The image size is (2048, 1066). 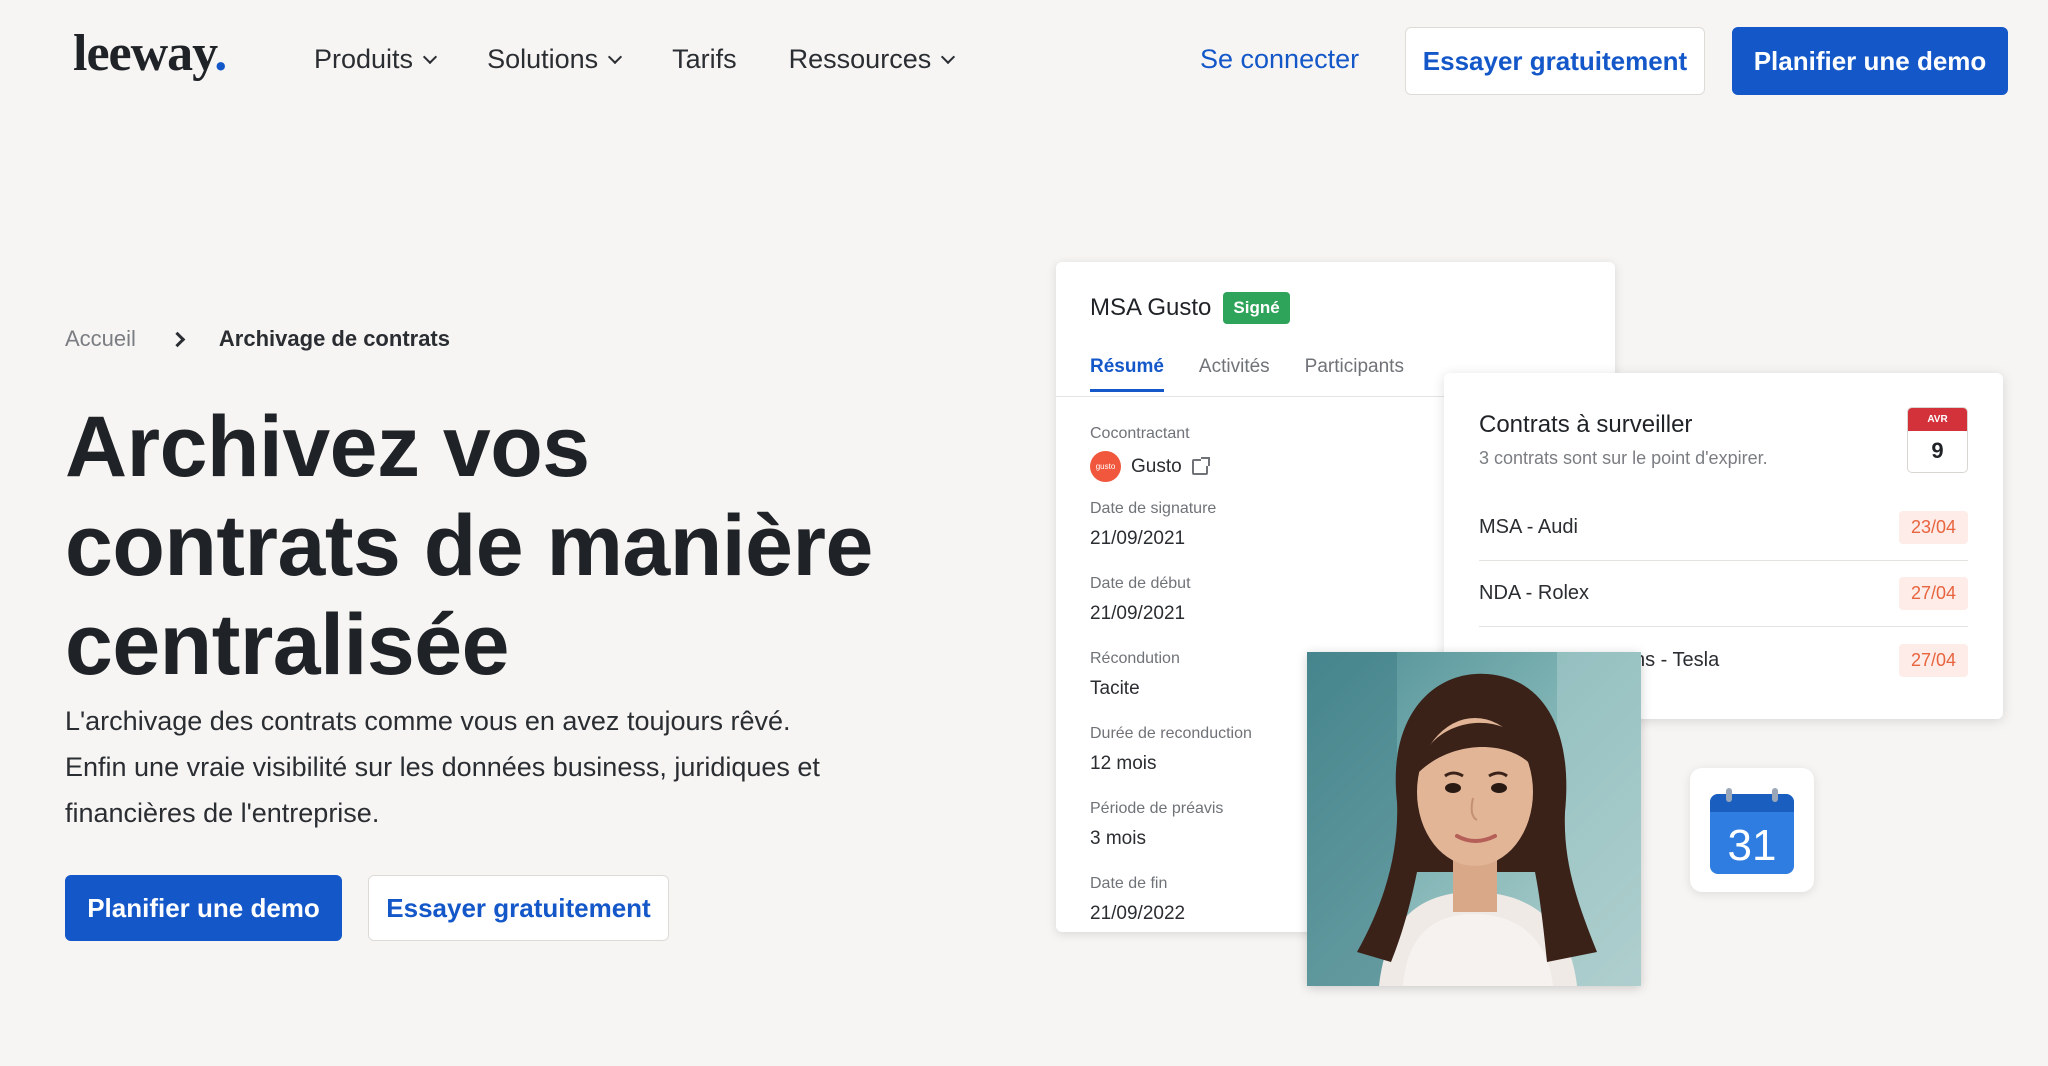 What do you see at coordinates (872, 59) in the screenshot?
I see `nav-ressources: Ressources` at bounding box center [872, 59].